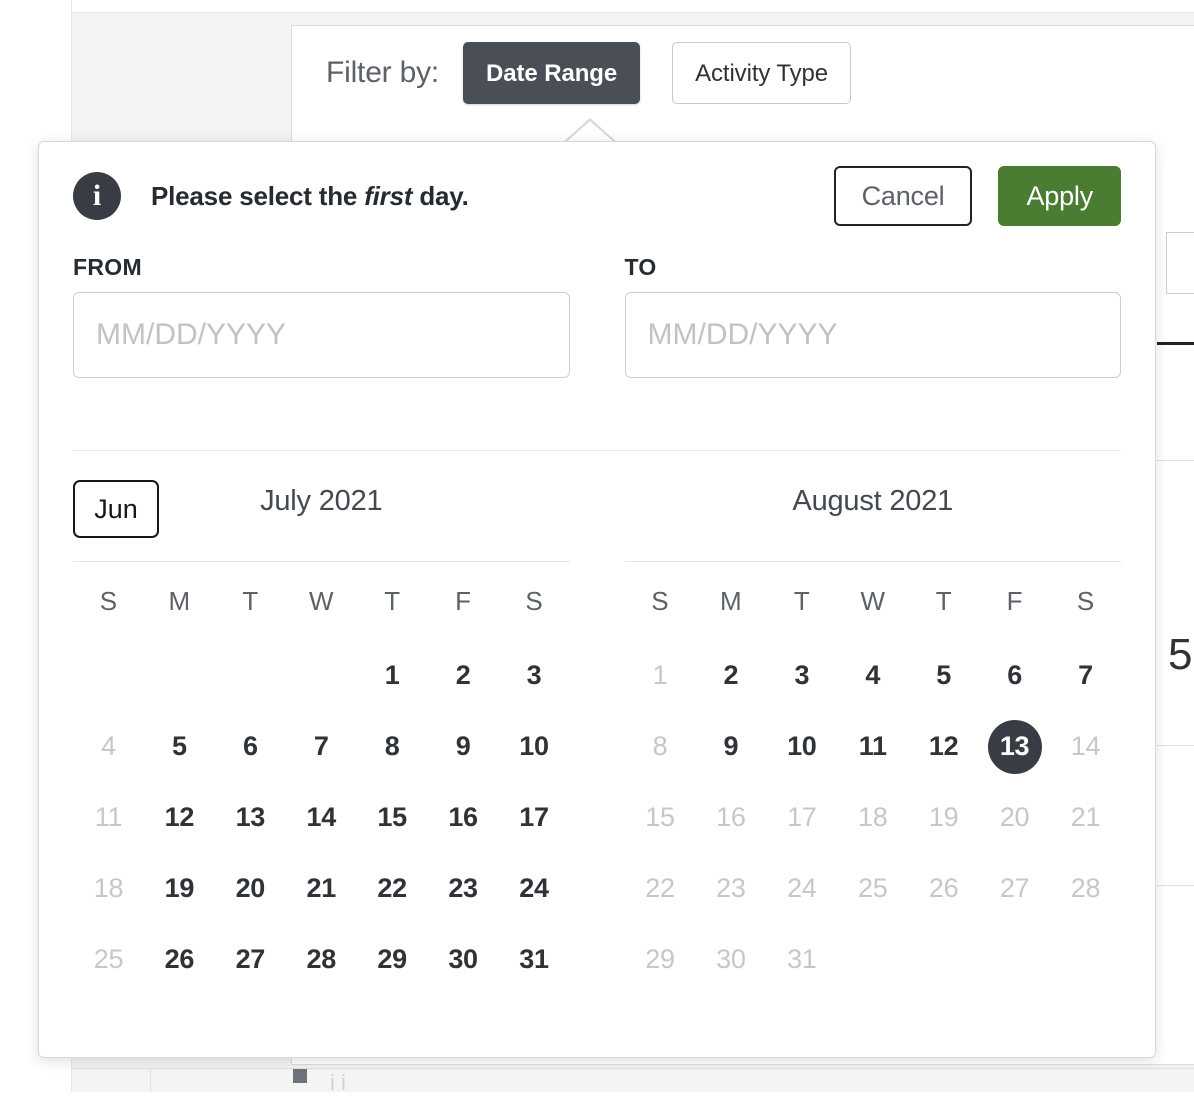  What do you see at coordinates (463, 960) in the screenshot?
I see `calendar-day-30: 30` at bounding box center [463, 960].